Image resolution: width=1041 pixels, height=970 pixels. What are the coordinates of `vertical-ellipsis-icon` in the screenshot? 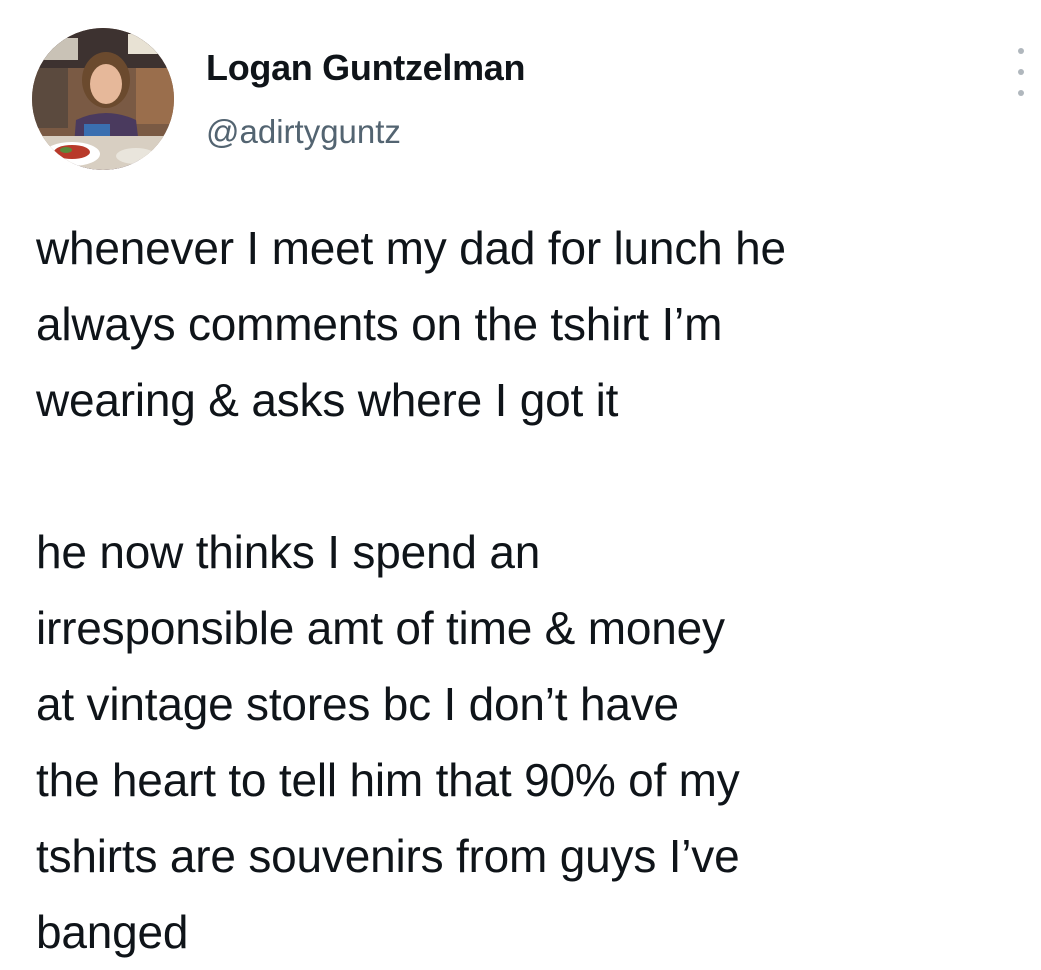 It's located at (1021, 72).